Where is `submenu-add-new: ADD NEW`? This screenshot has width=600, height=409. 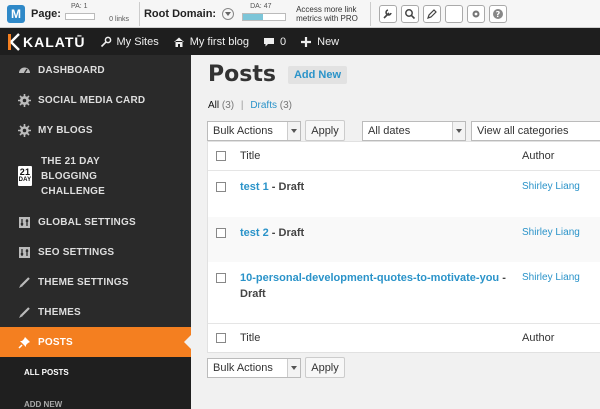 submenu-add-new: ADD NEW is located at coordinates (95, 398).